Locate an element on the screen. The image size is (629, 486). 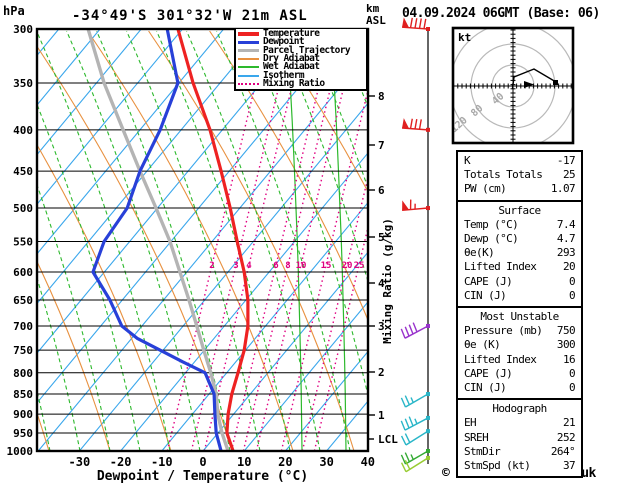
hodograph-unit-label: kt is located at coordinates (464, 37).